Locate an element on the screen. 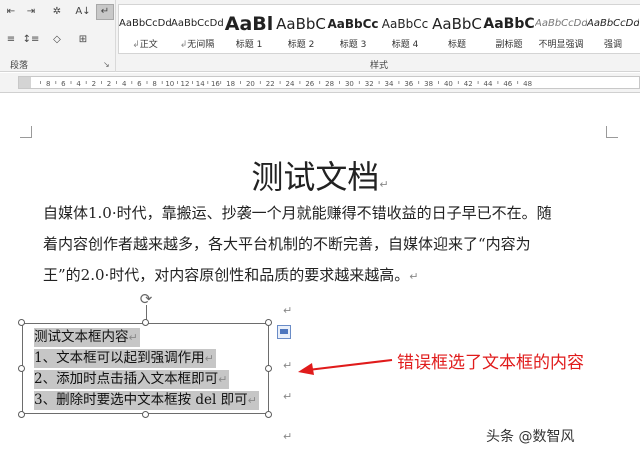  style-item: AaBbCcDd 不明显强调 is located at coordinates (561, 29).